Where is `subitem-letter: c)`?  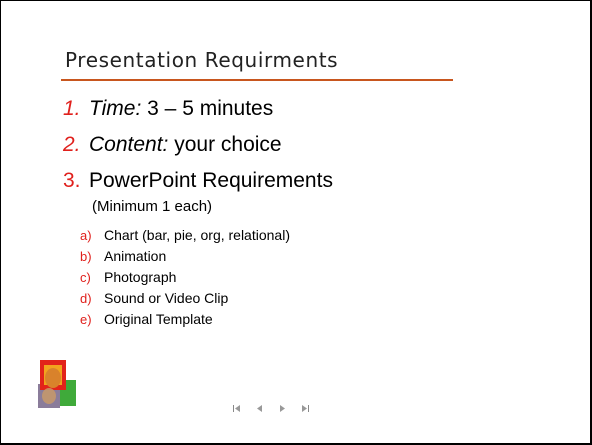
subitem-letter: c) is located at coordinates (85, 277).